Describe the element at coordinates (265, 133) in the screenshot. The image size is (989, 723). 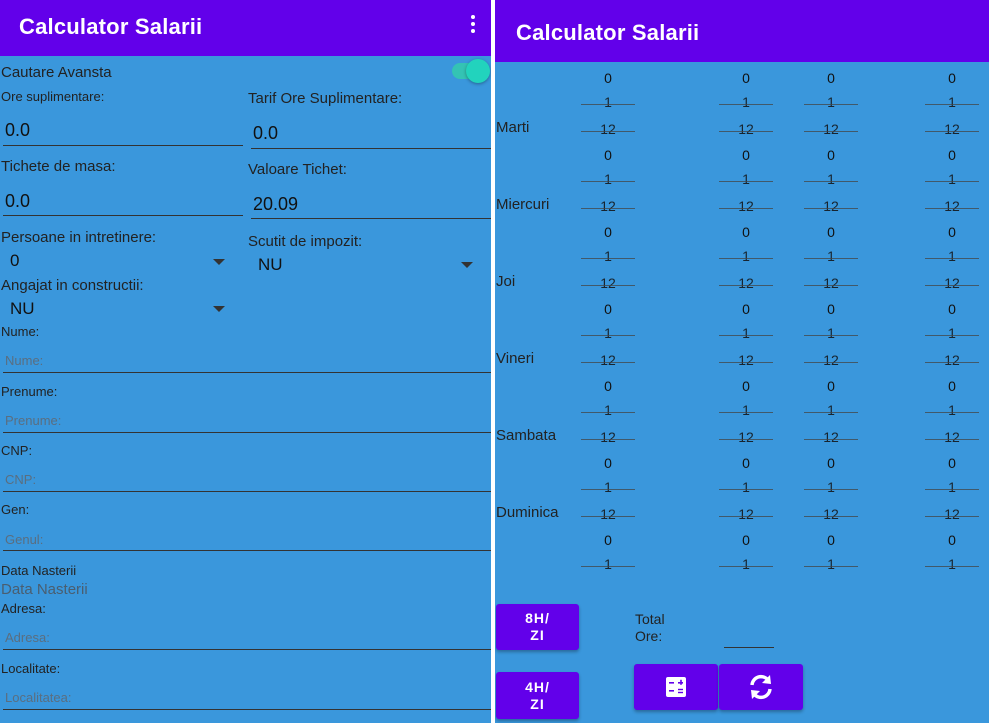
I see `overtime-rate-input: 0.0` at that location.